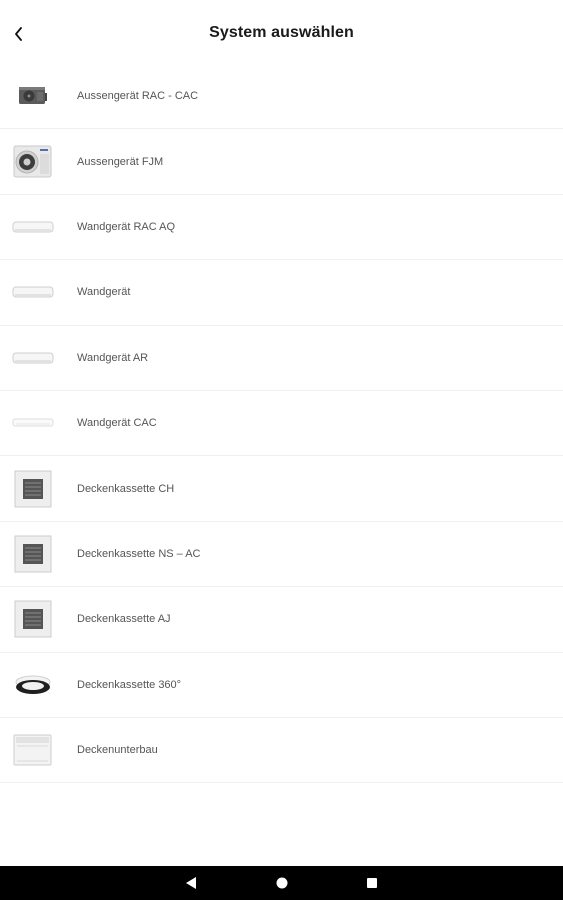  I want to click on list-item-outdoor-fjm: Aussengerät FJM, so click(281, 162).